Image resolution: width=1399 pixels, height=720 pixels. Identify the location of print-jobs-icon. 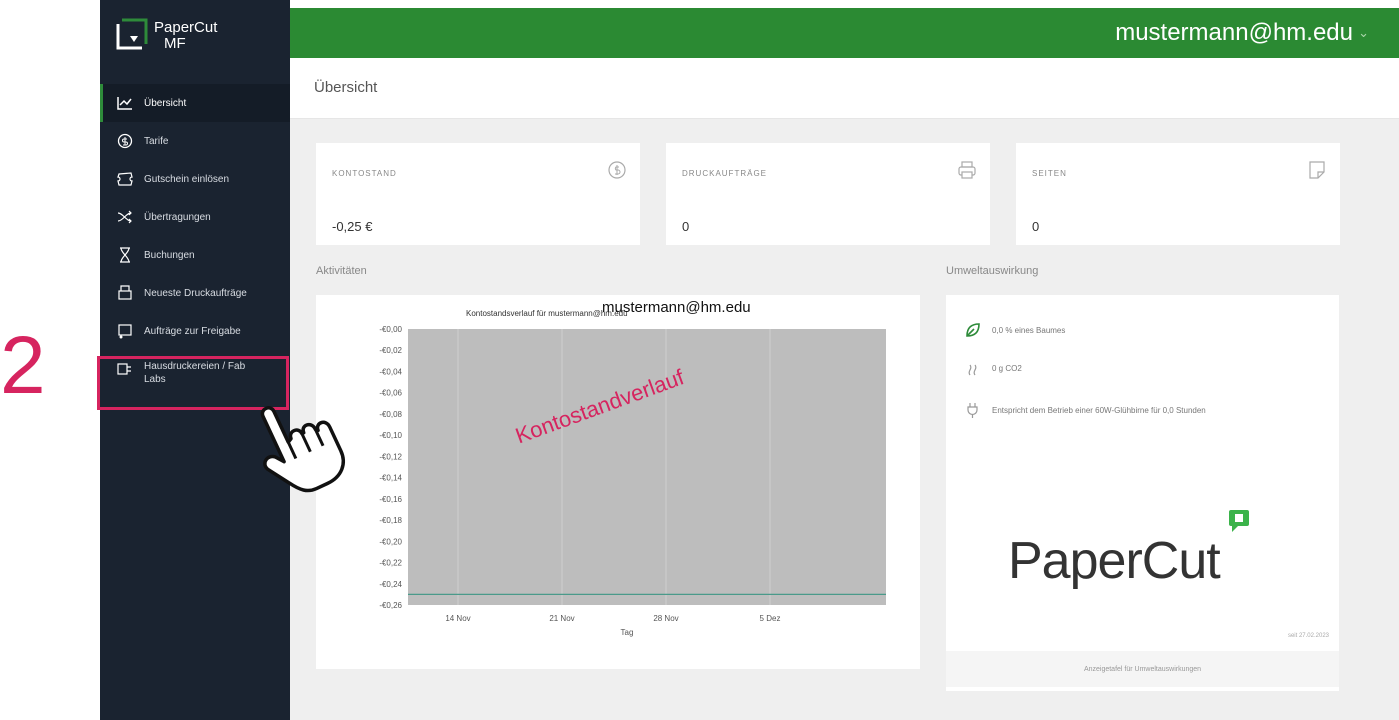
(125, 293).